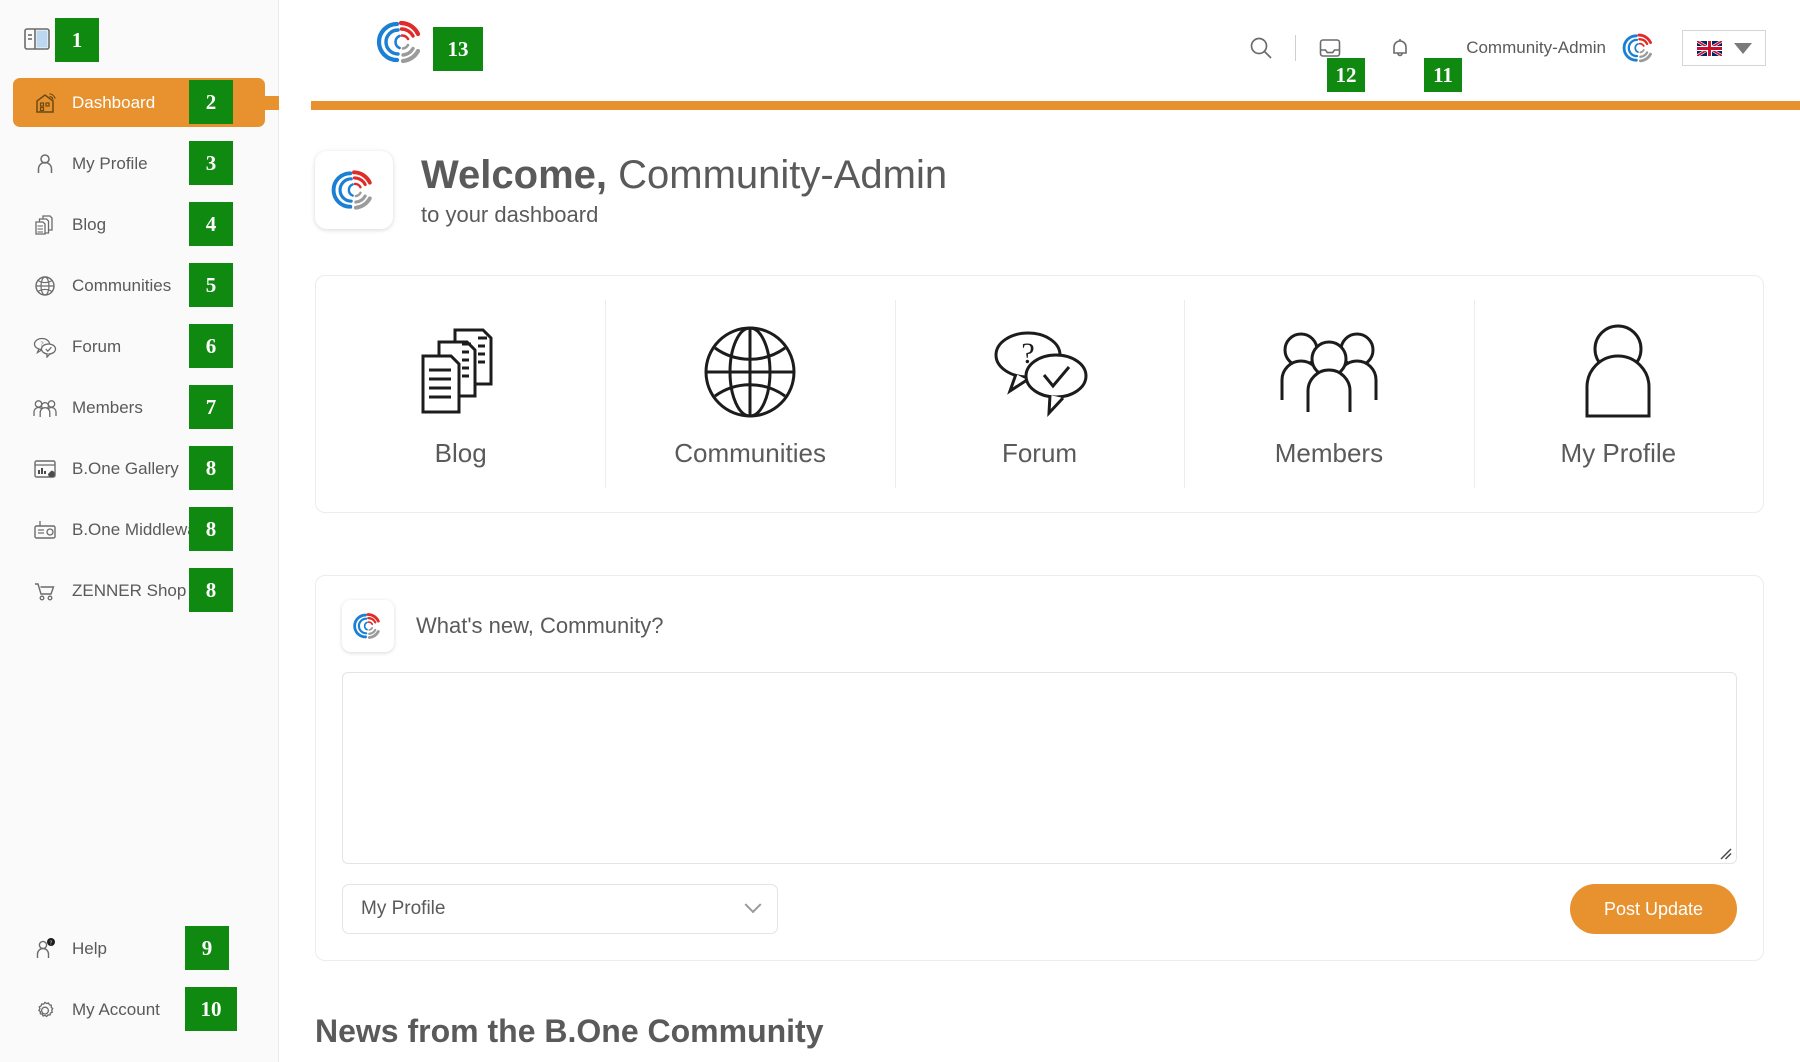 The image size is (1800, 1062). I want to click on sidebar-item-bone-gallery: B.One Gallery 8, so click(139, 468).